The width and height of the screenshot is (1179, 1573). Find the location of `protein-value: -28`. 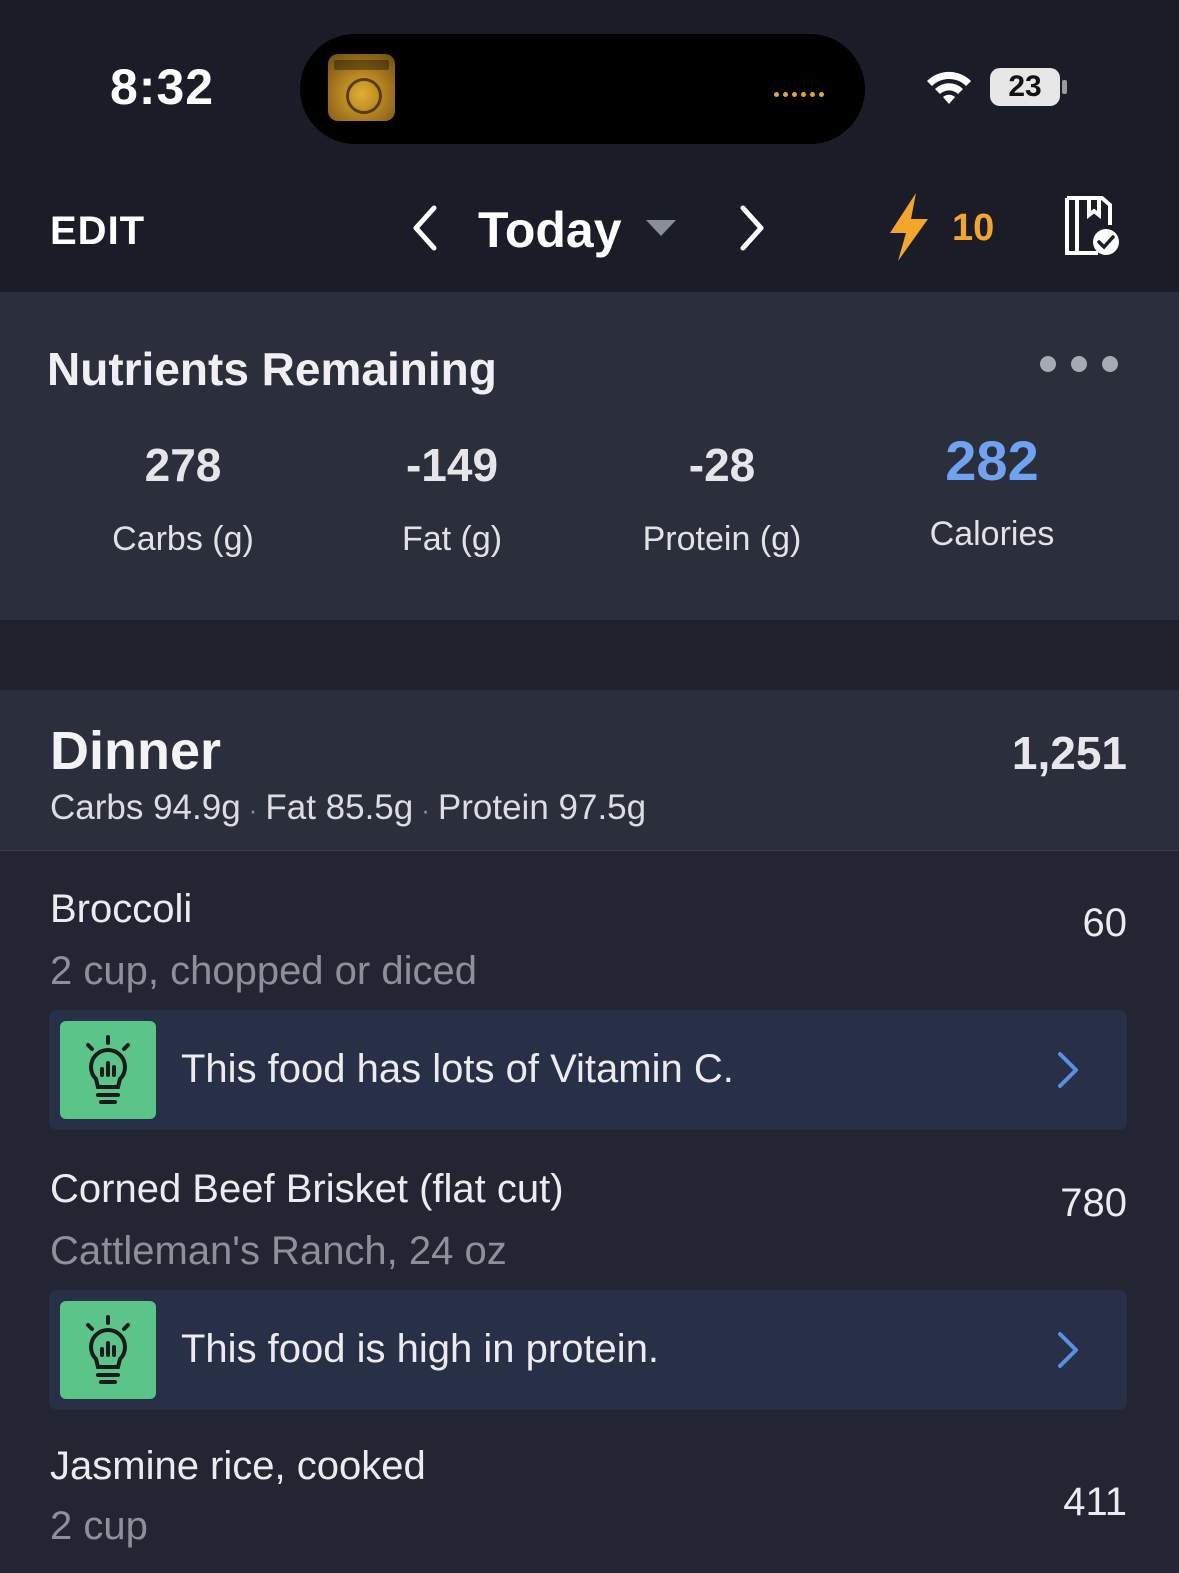

protein-value: -28 is located at coordinates (722, 465).